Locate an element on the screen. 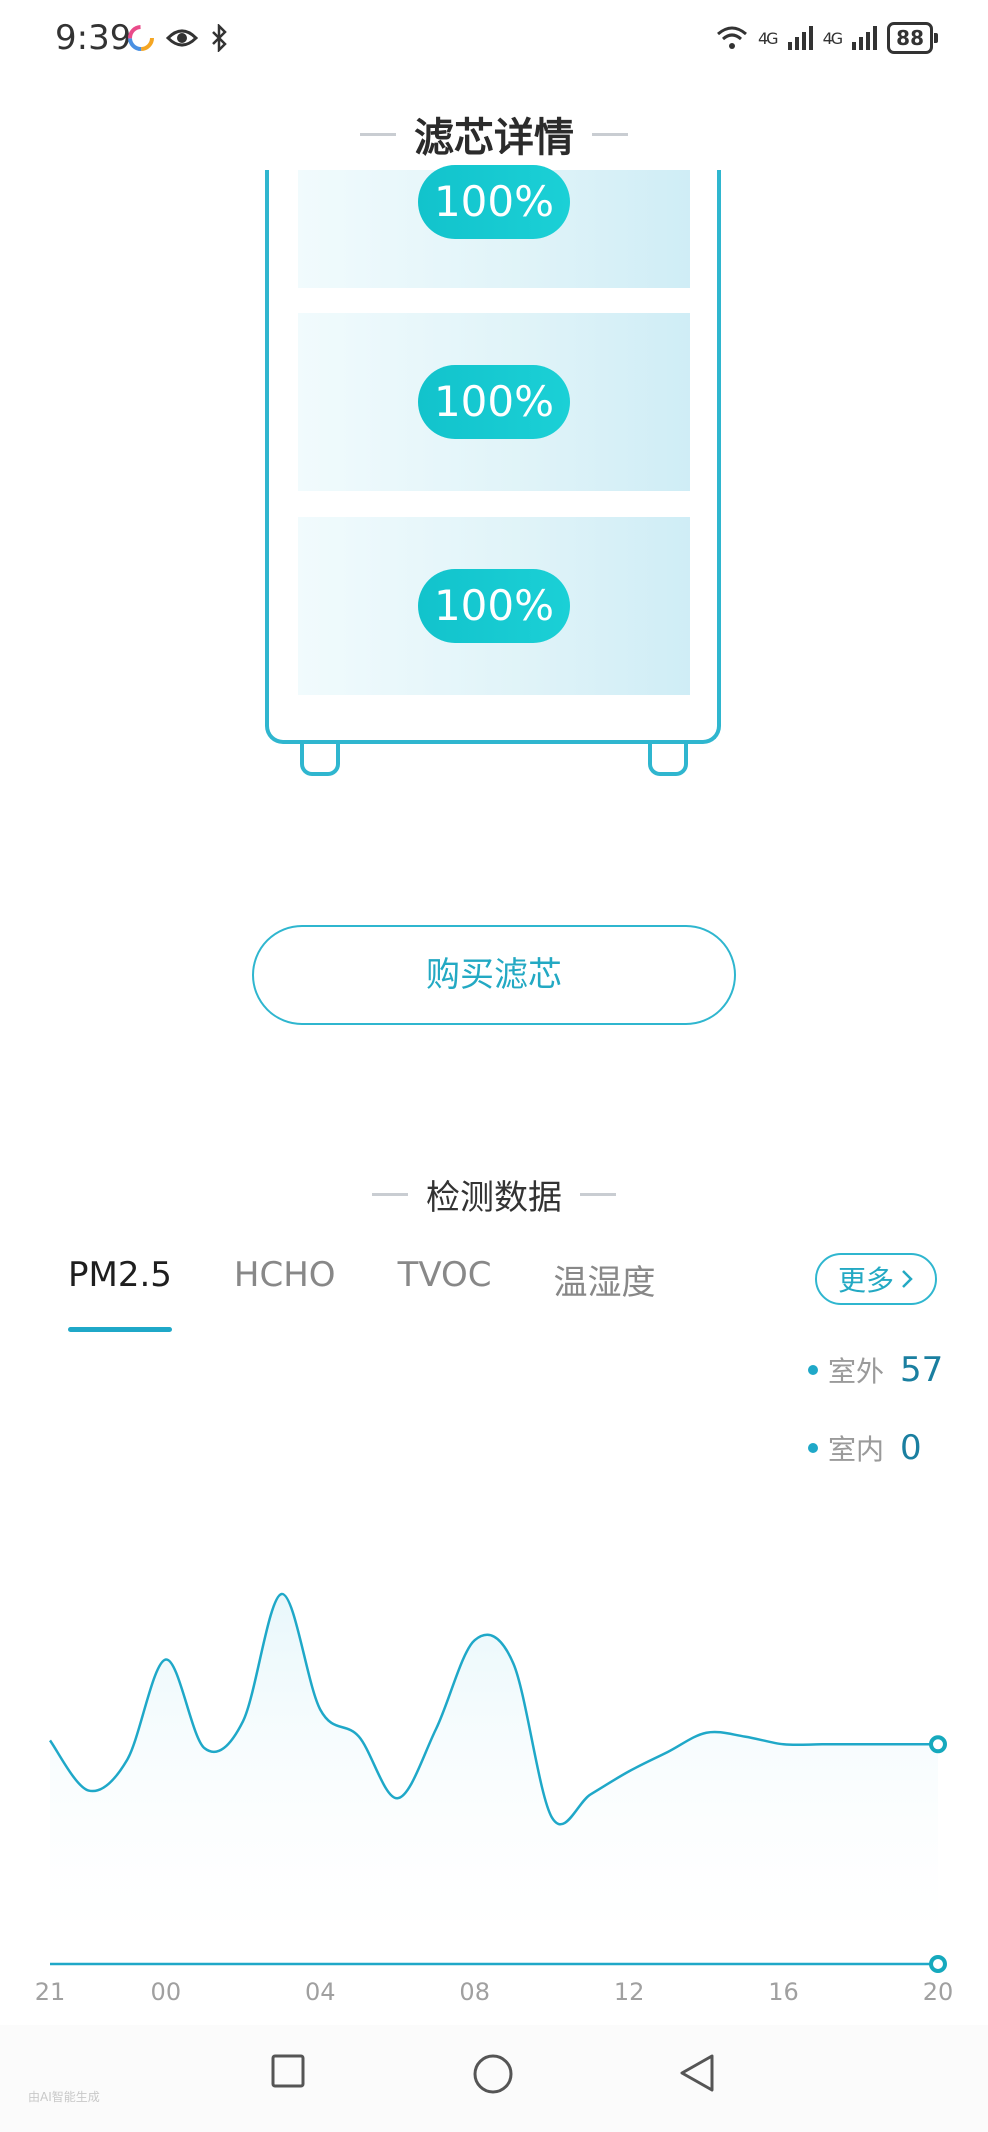 The width and height of the screenshot is (988, 2132). watermark-label: 由AI智能生成 is located at coordinates (64, 2097).